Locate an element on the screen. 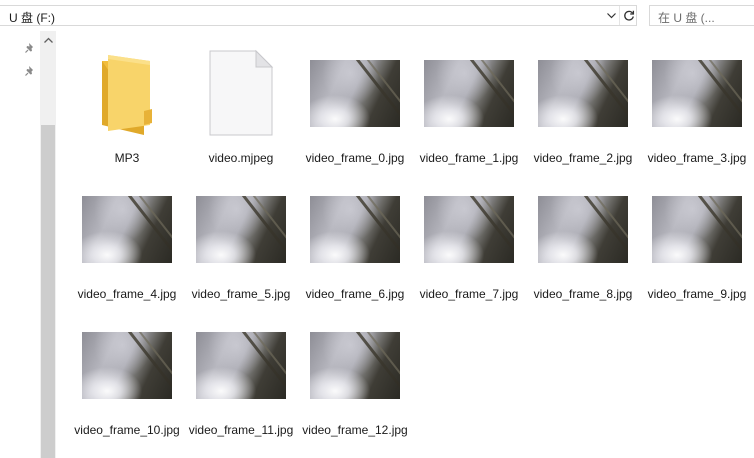 The image size is (754, 458). file-name: video_frame_7.jpg is located at coordinates (469, 294).